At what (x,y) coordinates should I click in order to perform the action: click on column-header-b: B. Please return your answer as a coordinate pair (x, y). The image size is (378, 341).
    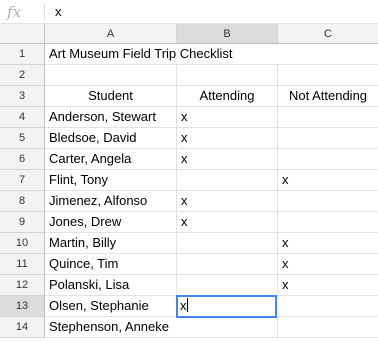
    Looking at the image, I should click on (227, 34).